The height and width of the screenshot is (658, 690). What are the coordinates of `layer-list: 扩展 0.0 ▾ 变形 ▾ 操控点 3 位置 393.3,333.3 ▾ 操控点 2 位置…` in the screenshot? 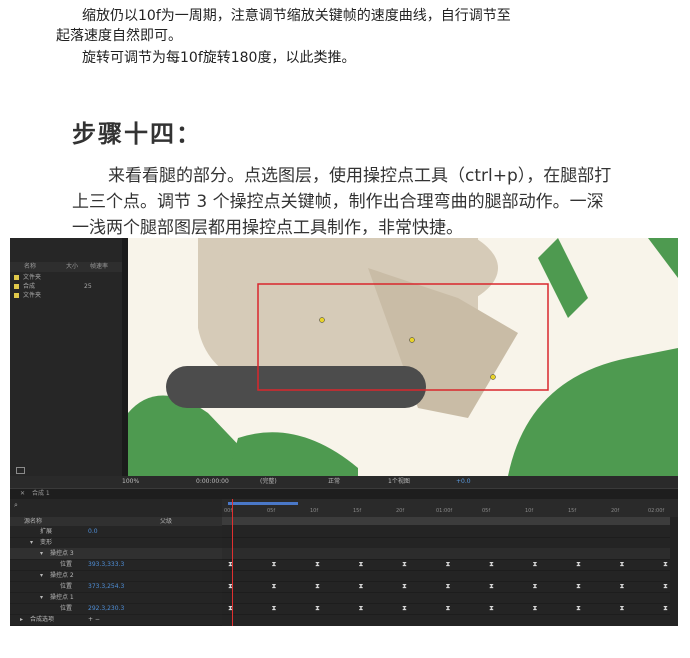 It's located at (116, 576).